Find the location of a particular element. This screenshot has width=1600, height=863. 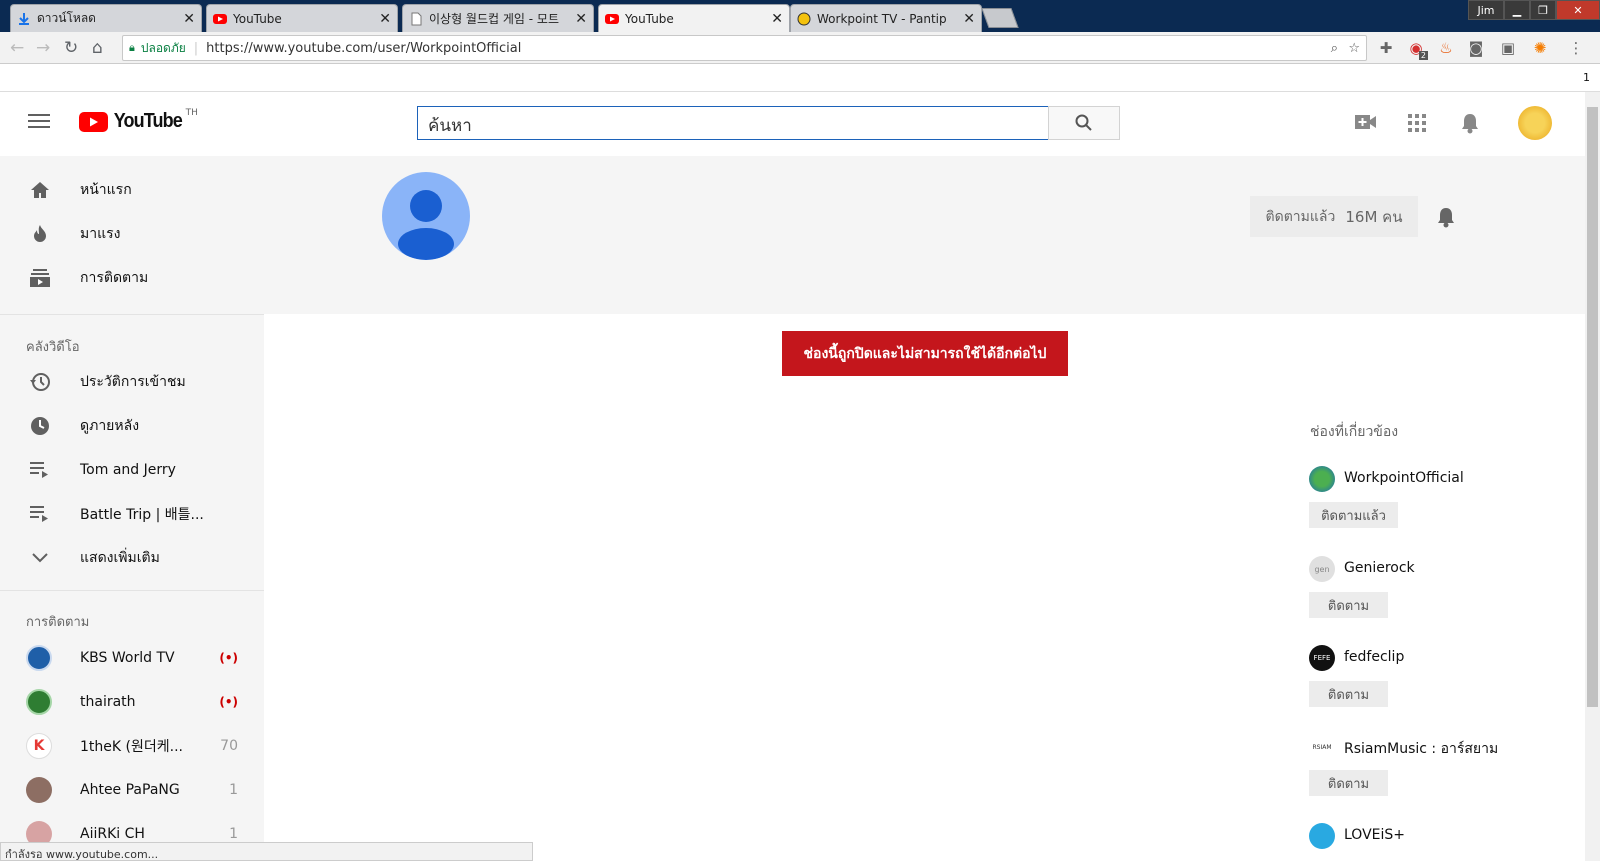

security-label: ปลอดภัย is located at coordinates (163, 47).